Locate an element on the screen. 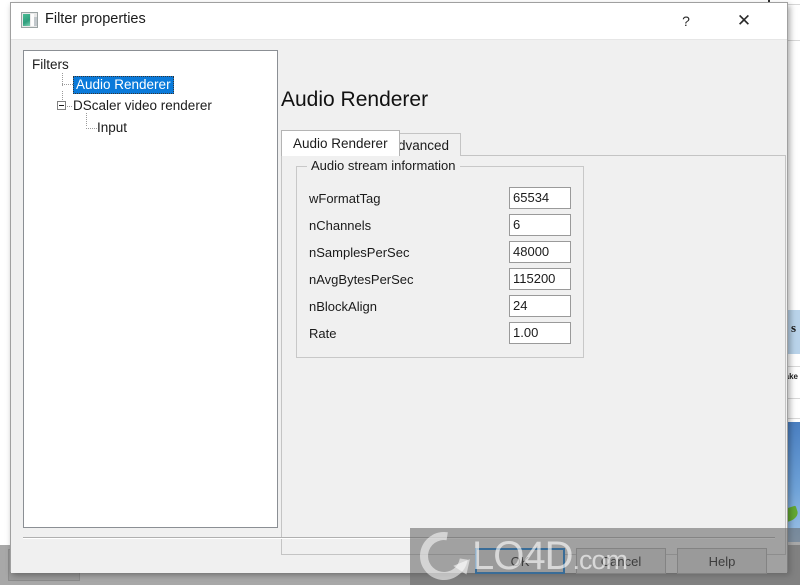 Image resolution: width=800 pixels, height=585 pixels. help-button: Help is located at coordinates (722, 561).